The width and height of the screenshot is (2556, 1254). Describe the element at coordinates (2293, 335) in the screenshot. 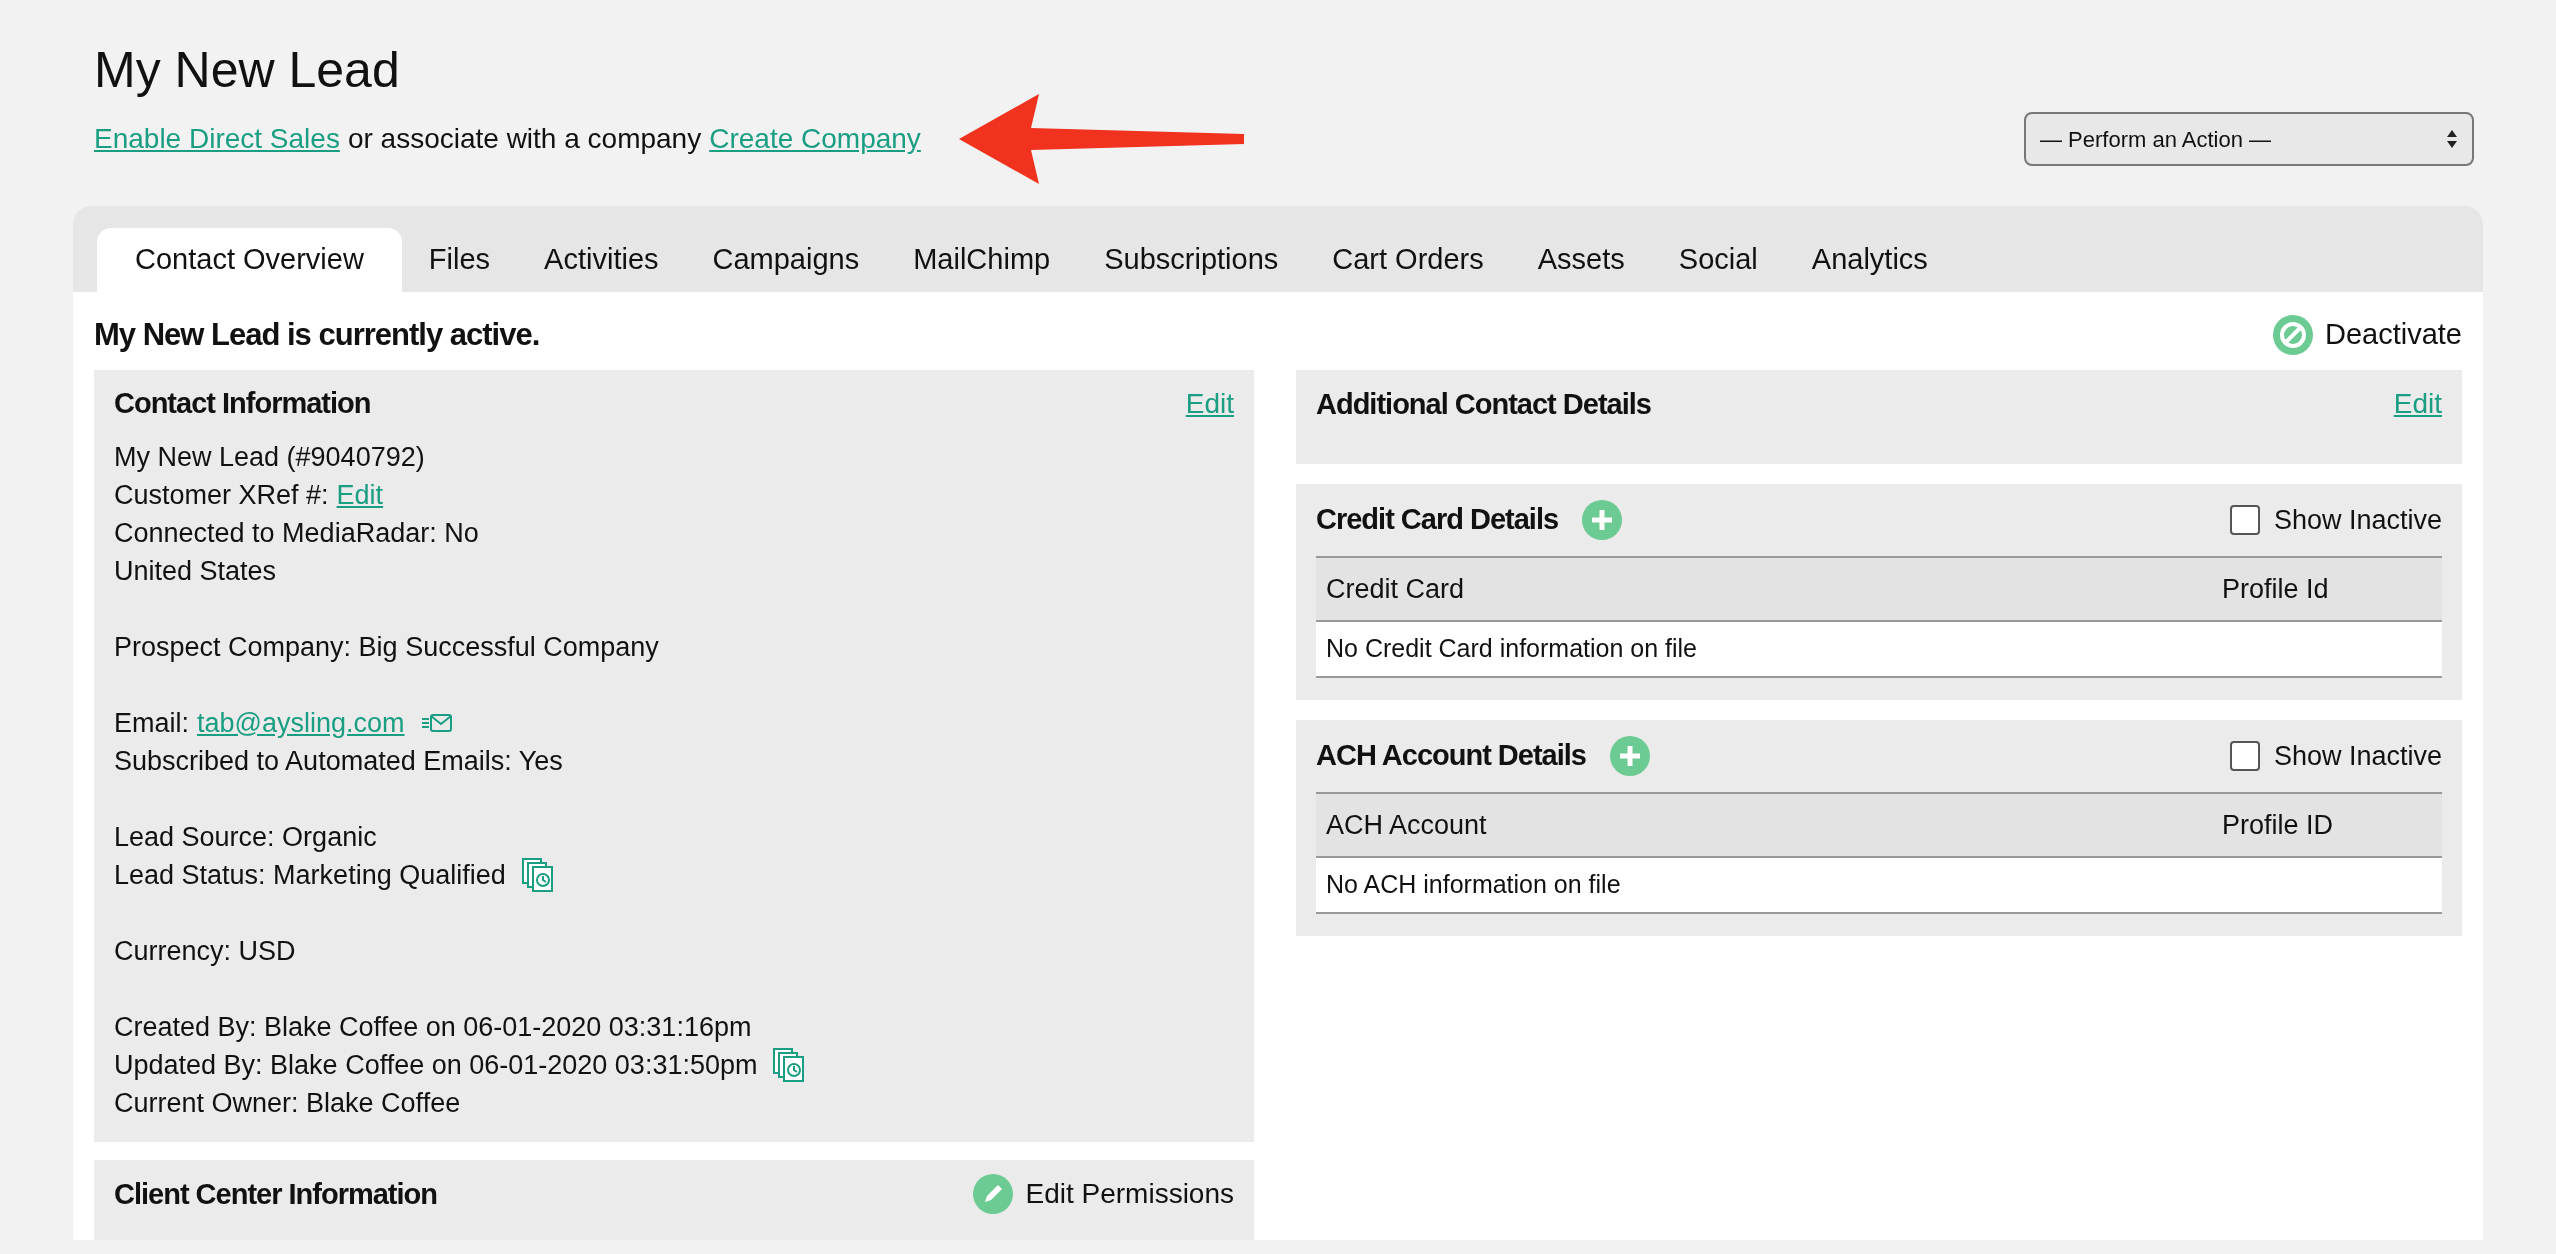

I see `block-icon` at that location.